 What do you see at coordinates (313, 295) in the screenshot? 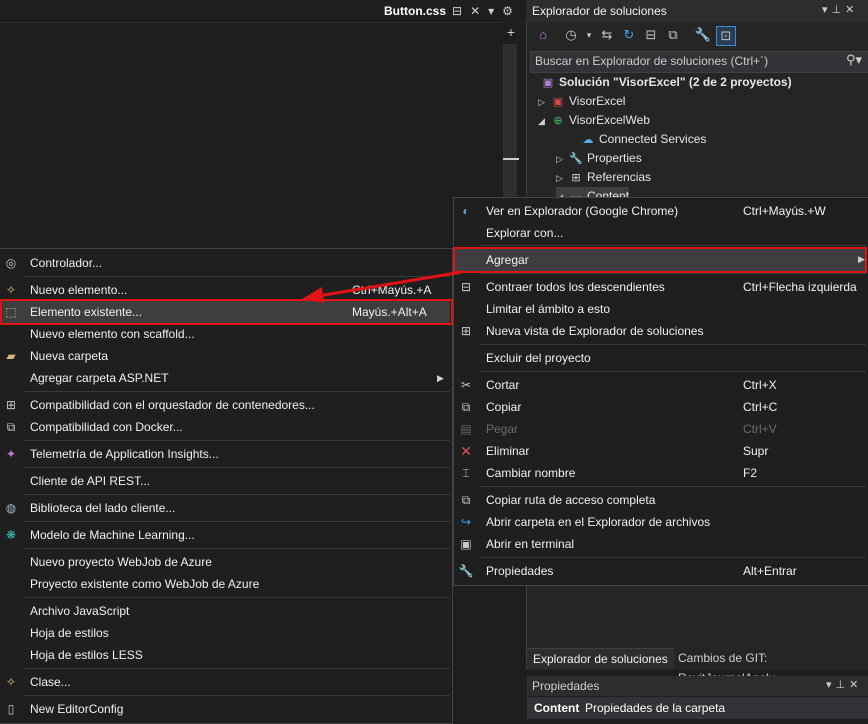
I see `arrow-head` at bounding box center [313, 295].